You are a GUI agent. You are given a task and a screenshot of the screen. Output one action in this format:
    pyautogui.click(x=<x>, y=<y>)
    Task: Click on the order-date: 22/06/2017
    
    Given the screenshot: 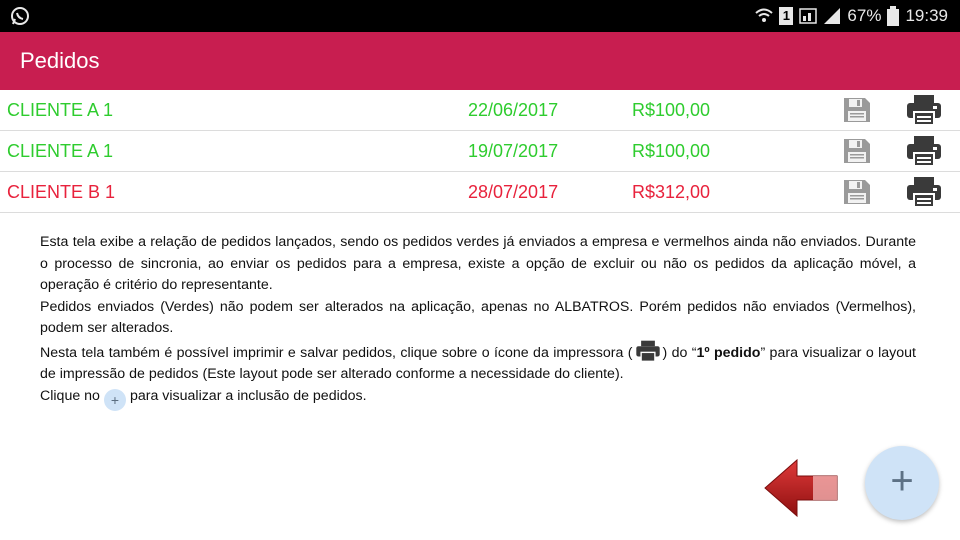 What is the action you would take?
    pyautogui.click(x=513, y=110)
    